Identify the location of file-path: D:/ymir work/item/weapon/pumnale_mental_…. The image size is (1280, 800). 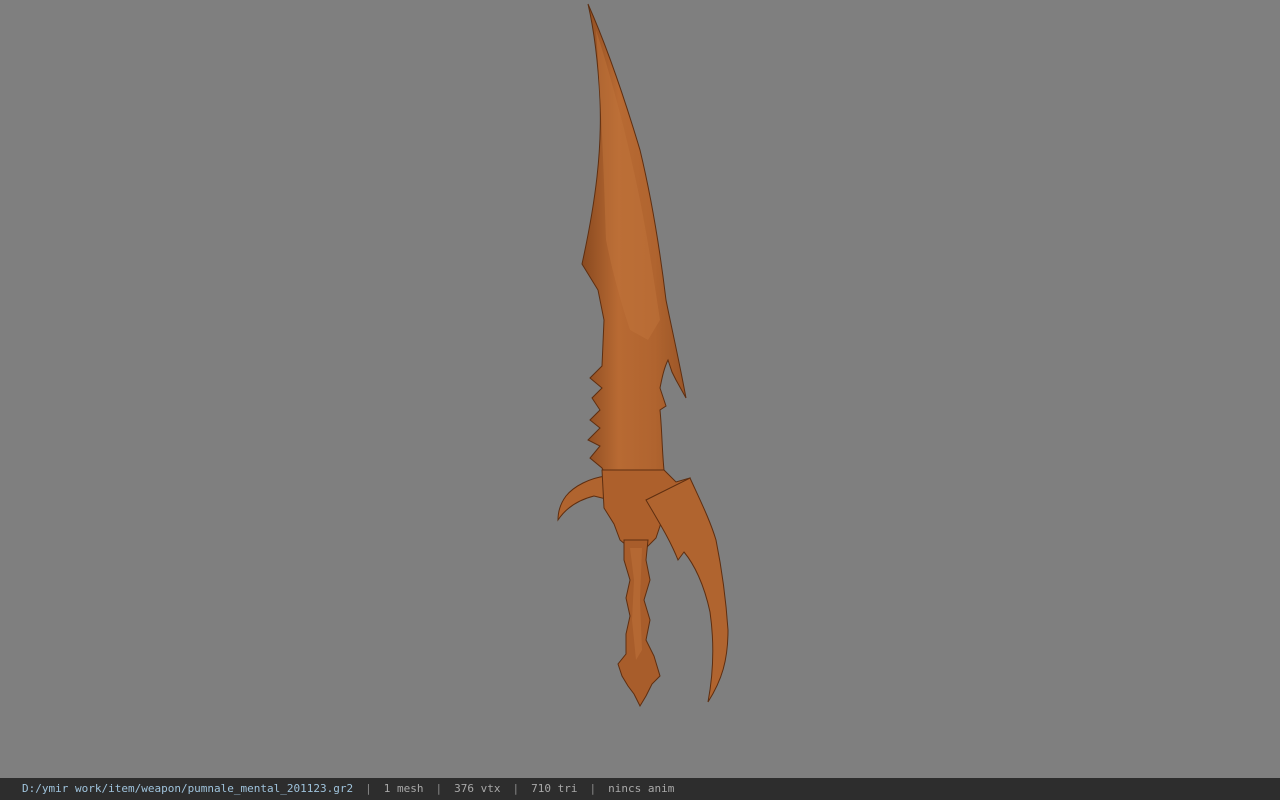
(188, 788).